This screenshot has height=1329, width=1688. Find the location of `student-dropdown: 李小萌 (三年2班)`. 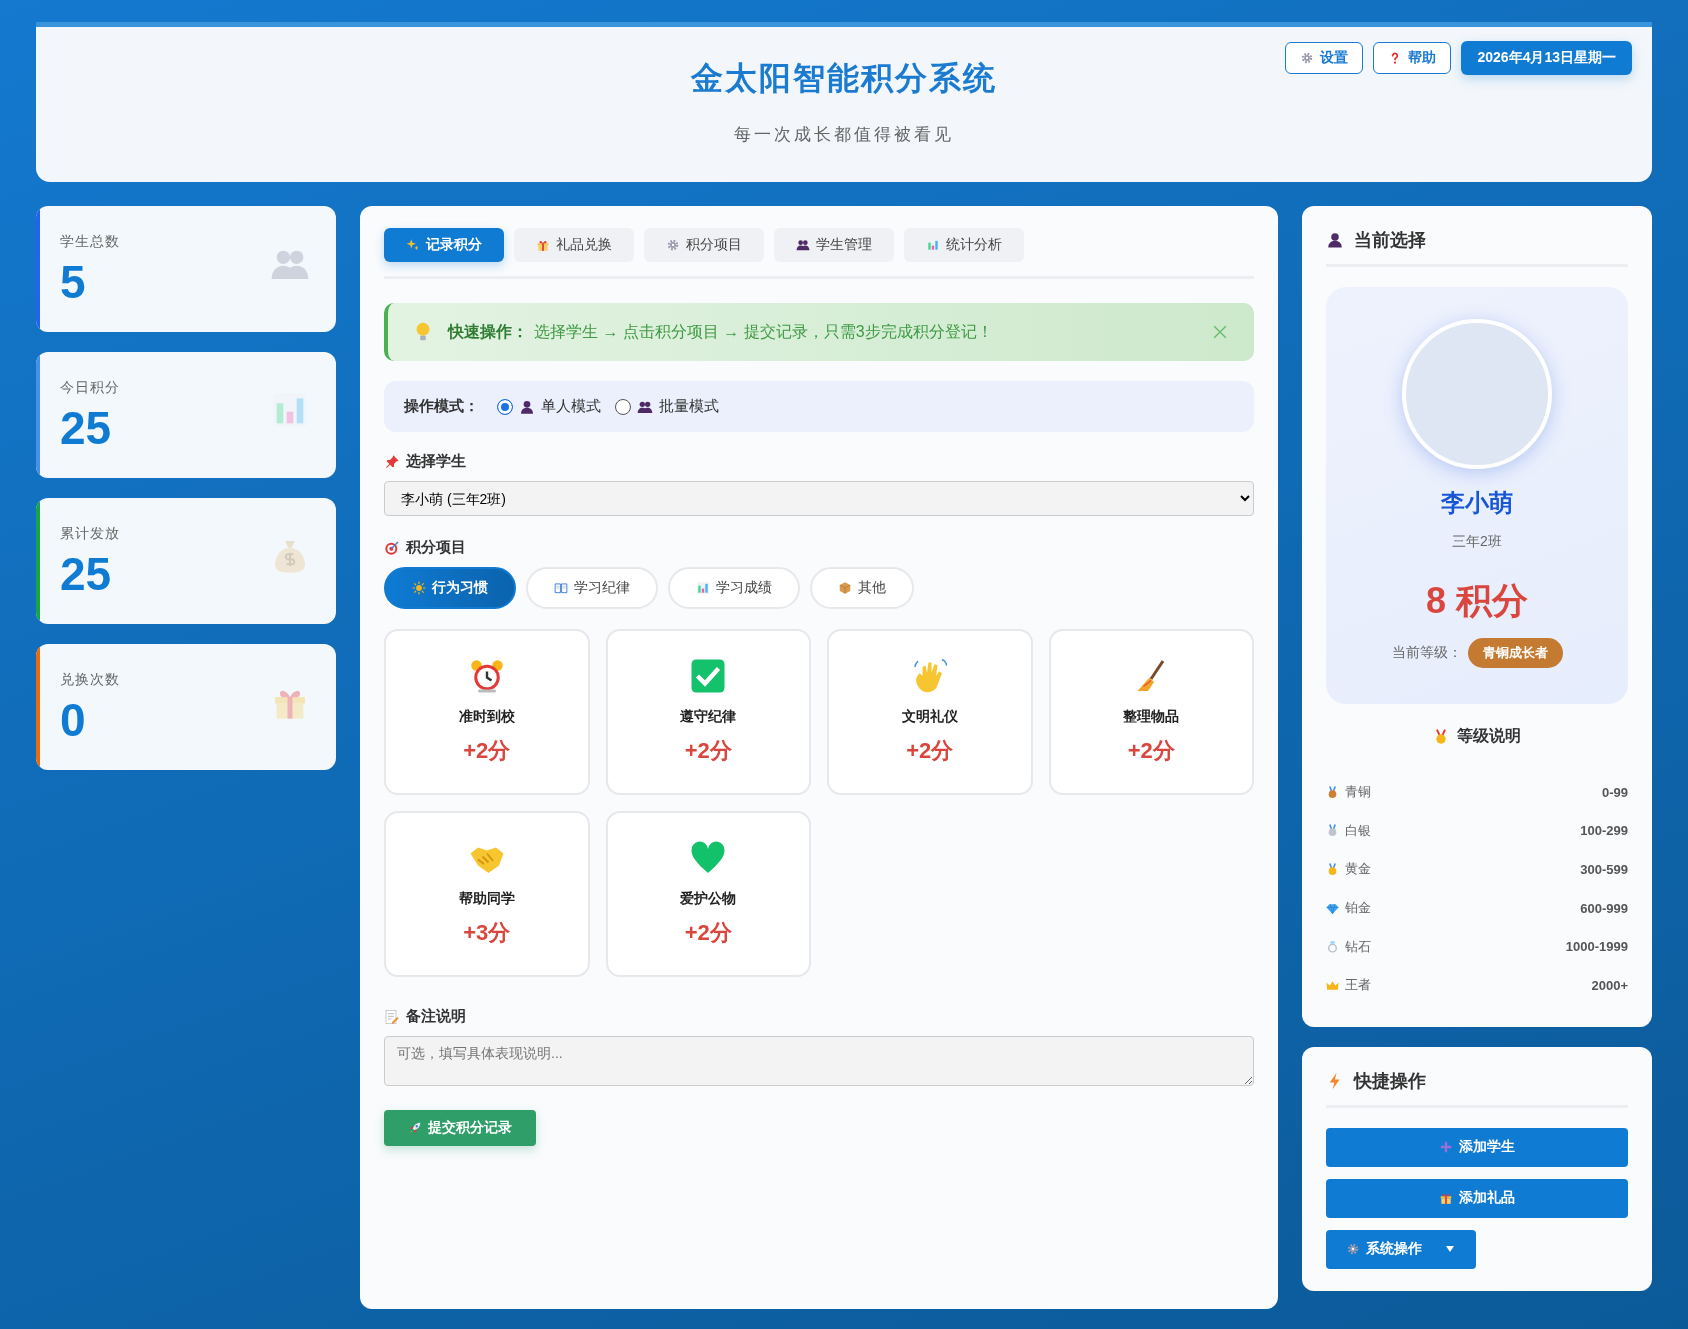

student-dropdown: 李小萌 (三年2班) is located at coordinates (819, 498).